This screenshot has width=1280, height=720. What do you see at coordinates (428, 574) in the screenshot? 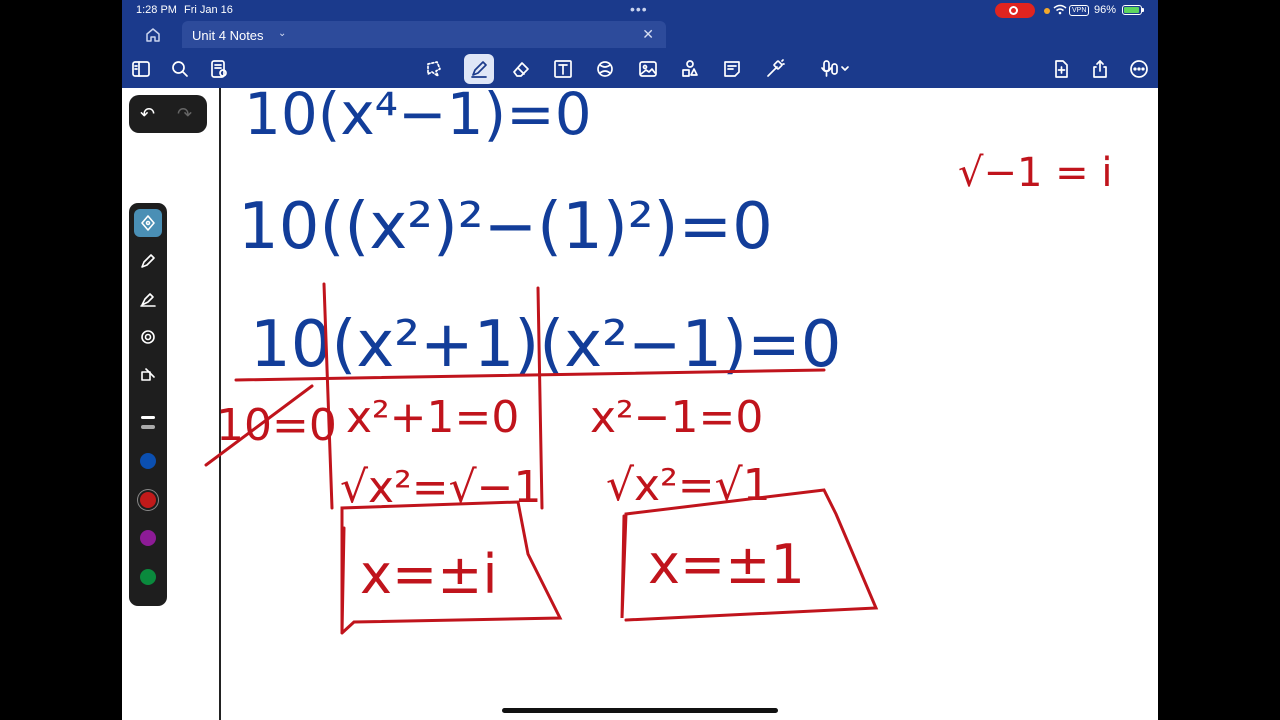
I see `note-col-2c: x=±i` at bounding box center [428, 574].